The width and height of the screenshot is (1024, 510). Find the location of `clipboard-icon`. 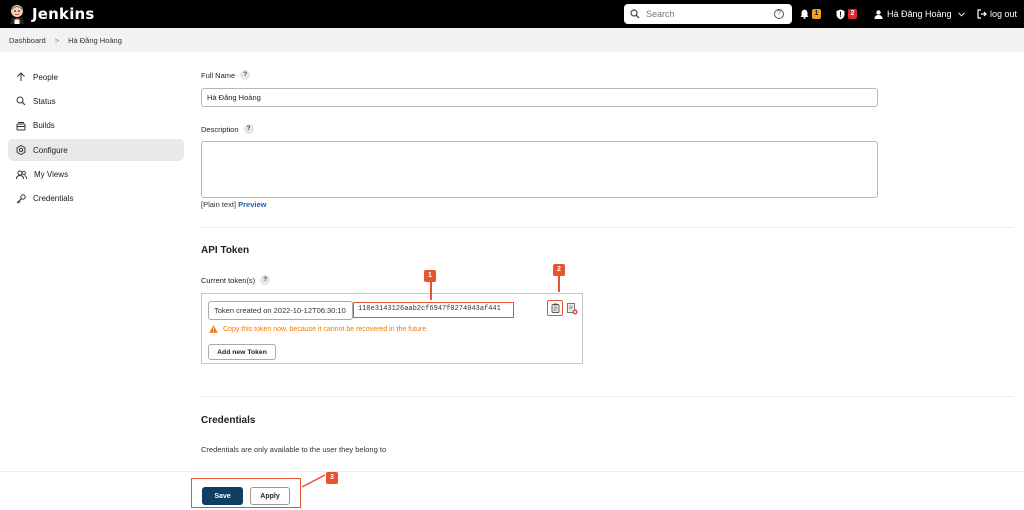

clipboard-icon is located at coordinates (555, 308).